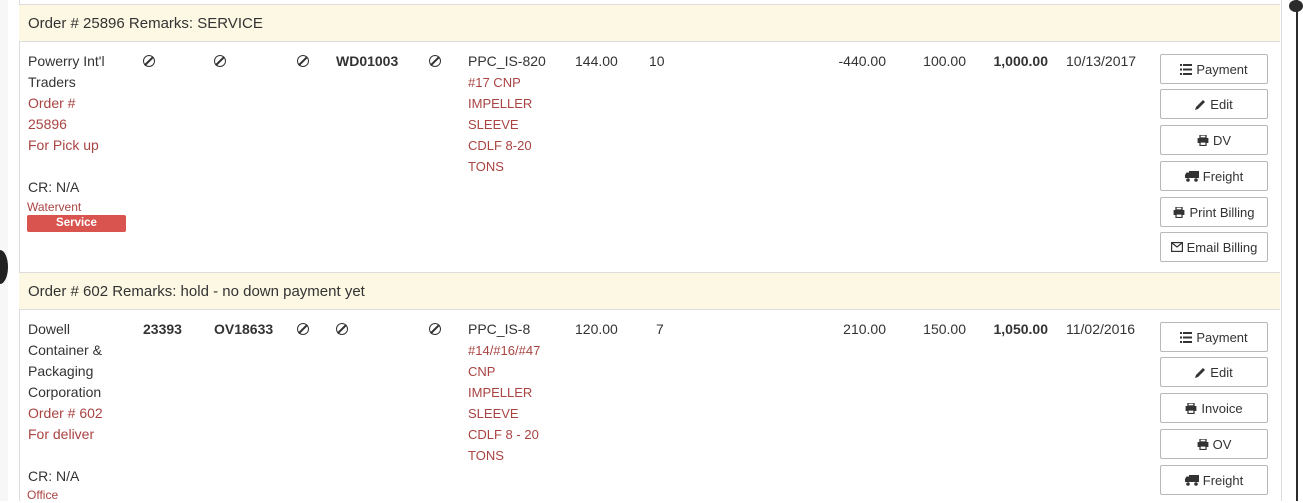 Image resolution: width=1303 pixels, height=503 pixels. Describe the element at coordinates (1222, 212) in the screenshot. I see `button-label: Print Billing` at that location.